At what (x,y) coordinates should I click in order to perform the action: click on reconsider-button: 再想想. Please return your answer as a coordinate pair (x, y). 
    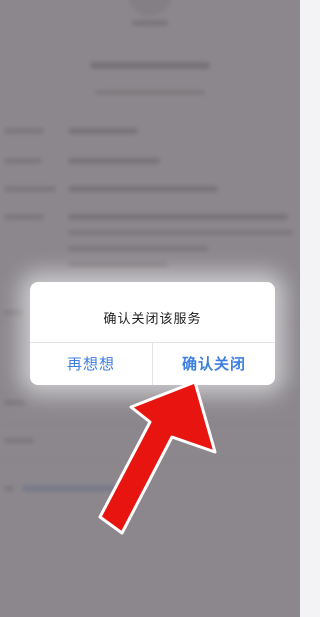
    Looking at the image, I should click on (91, 364).